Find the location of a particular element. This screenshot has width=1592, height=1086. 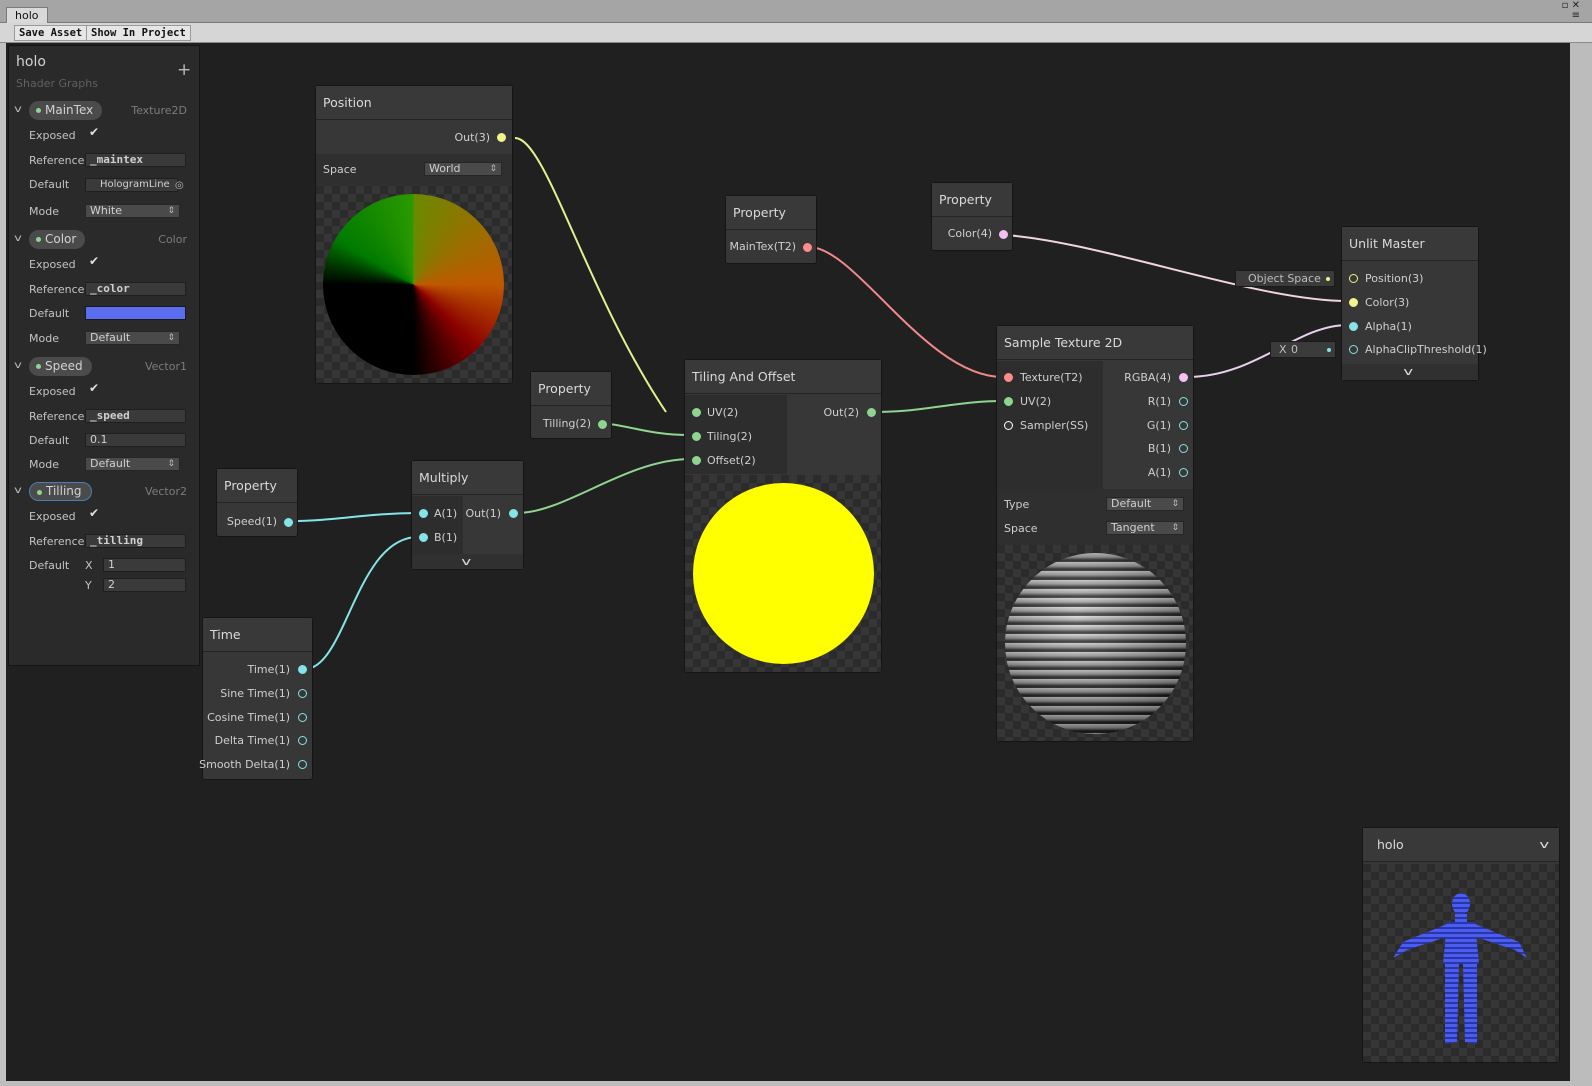

node-property-speed: Property Speed(1) is located at coordinates (257, 502).